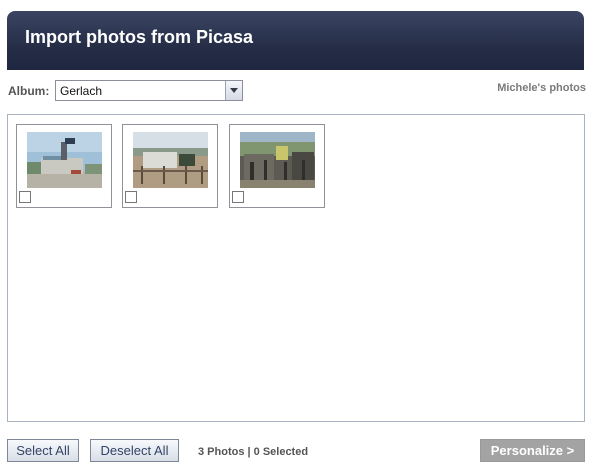 The image size is (598, 472). I want to click on deselect-all-button: Deselect All, so click(134, 450).